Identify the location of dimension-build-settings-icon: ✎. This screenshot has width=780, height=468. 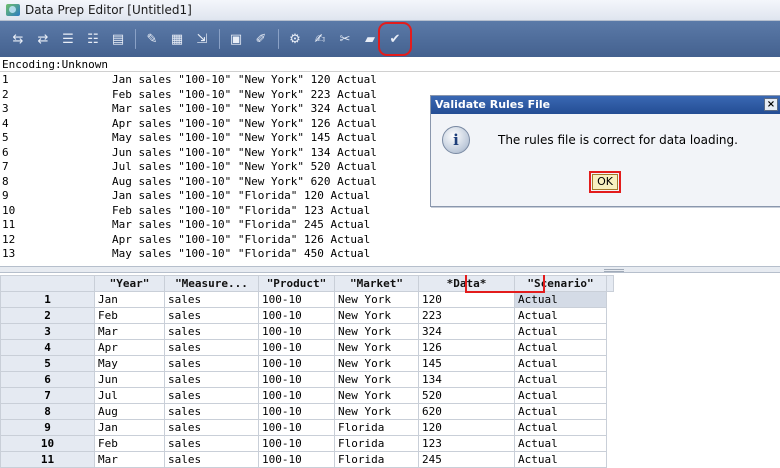
(152, 39).